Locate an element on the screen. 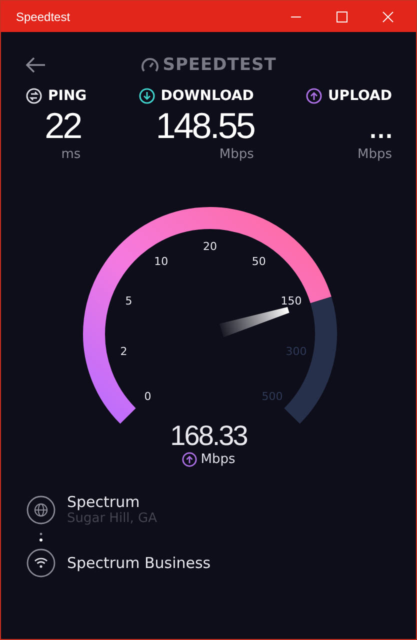 This screenshot has width=417, height=640. gauge-tick-label: 20 is located at coordinates (210, 246).